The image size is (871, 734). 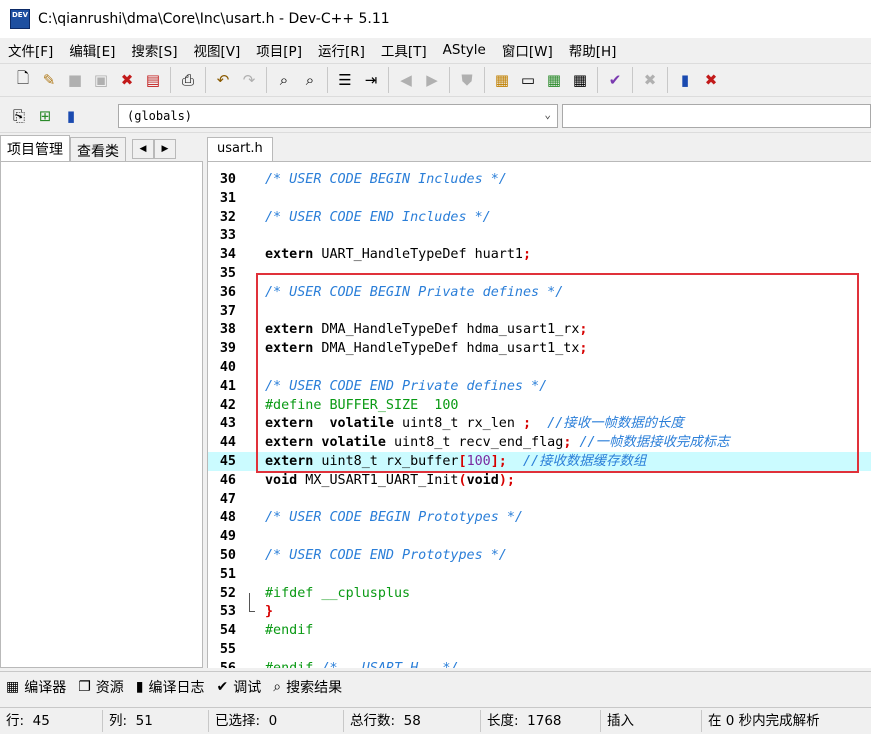 What do you see at coordinates (386, 555) in the screenshot?
I see `code-text: /* USER CODE END Prototypes */` at bounding box center [386, 555].